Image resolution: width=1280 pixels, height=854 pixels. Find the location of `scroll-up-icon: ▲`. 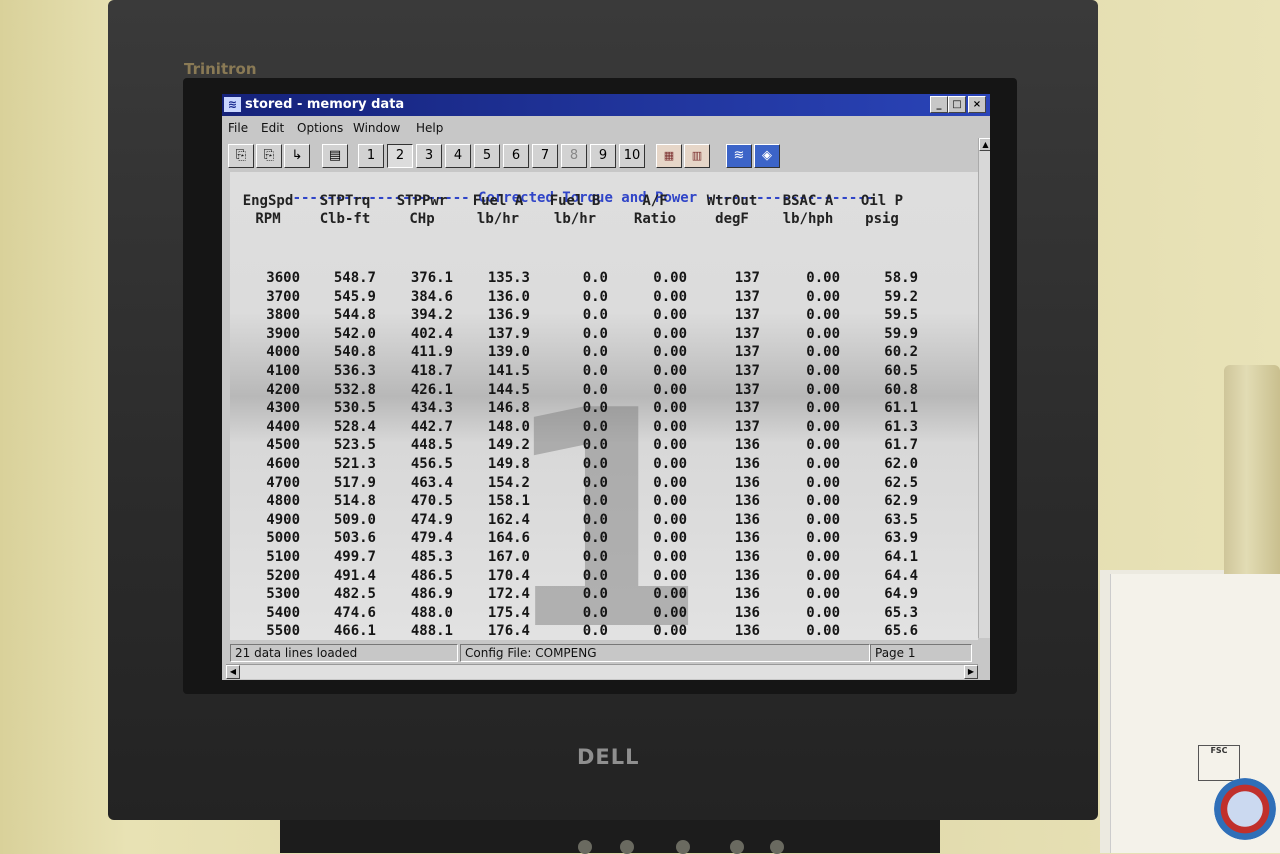

scroll-up-icon: ▲ is located at coordinates (984, 144).